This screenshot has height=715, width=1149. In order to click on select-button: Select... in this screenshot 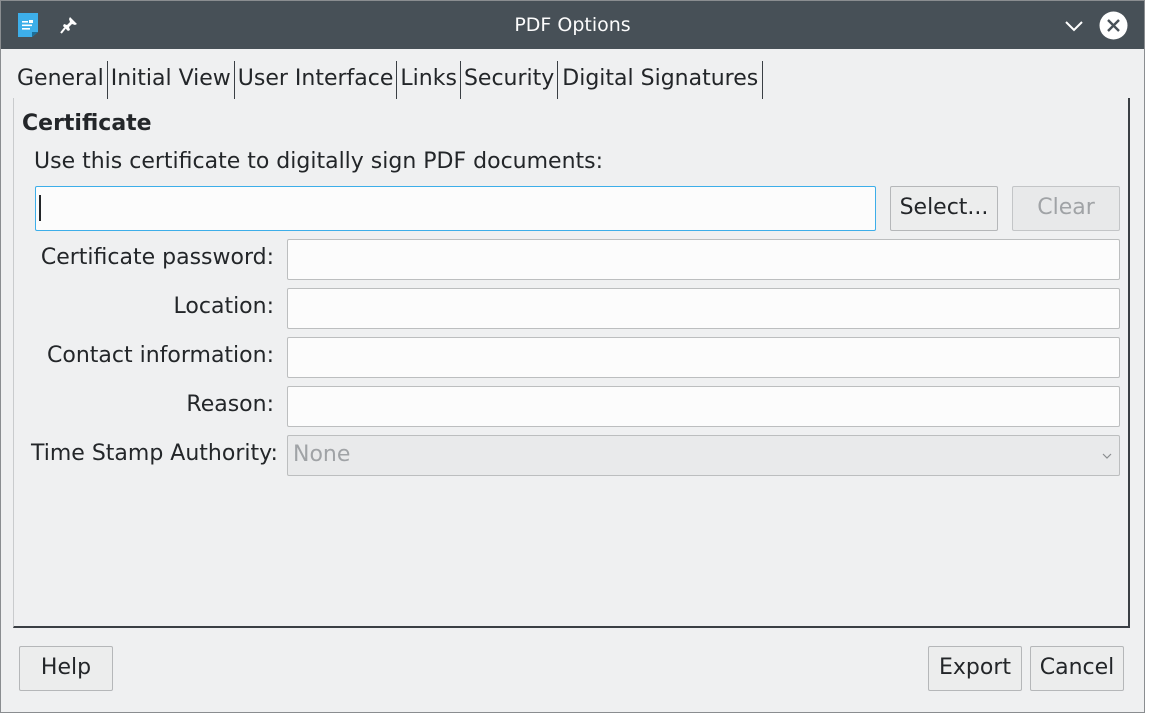, I will do `click(944, 208)`.